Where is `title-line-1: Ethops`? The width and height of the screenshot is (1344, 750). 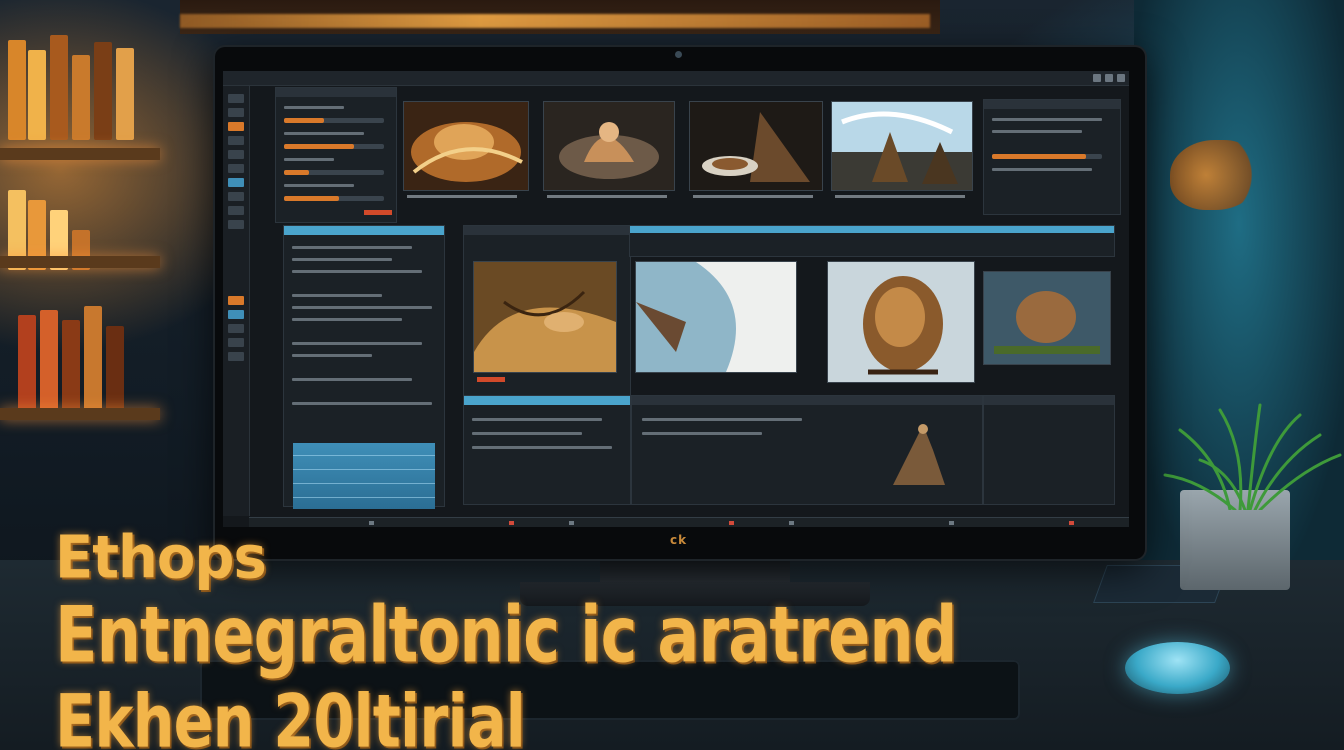
title-line-1: Ethops is located at coordinates (161, 558).